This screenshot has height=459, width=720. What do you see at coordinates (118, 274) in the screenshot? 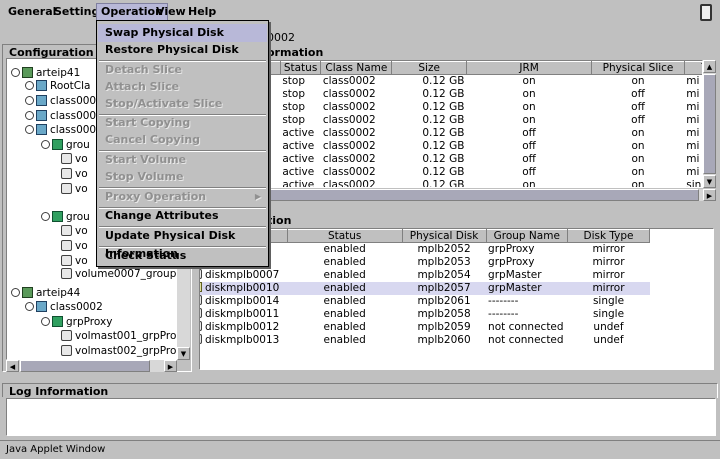
I see `tree-node-volume: volume0007_group` at bounding box center [118, 274].